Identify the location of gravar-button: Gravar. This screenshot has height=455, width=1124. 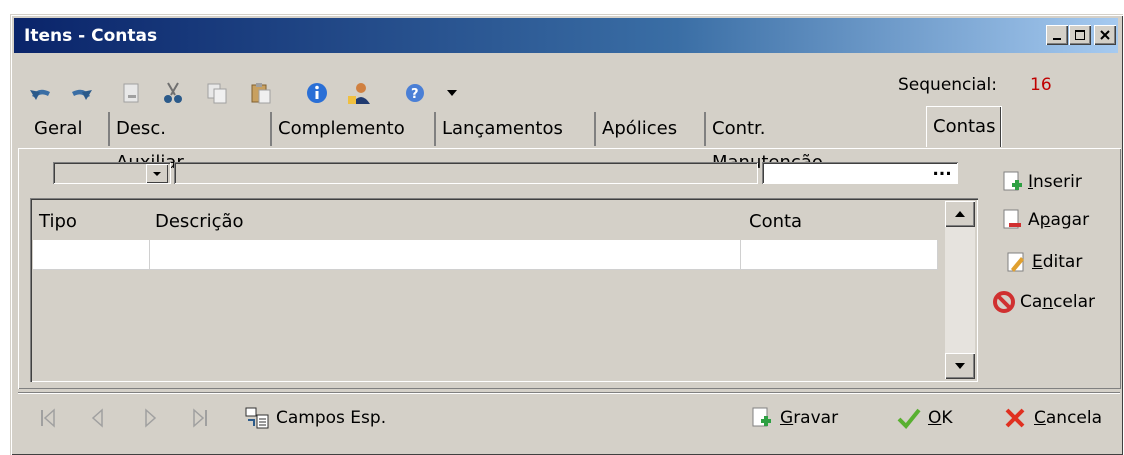
(793, 418).